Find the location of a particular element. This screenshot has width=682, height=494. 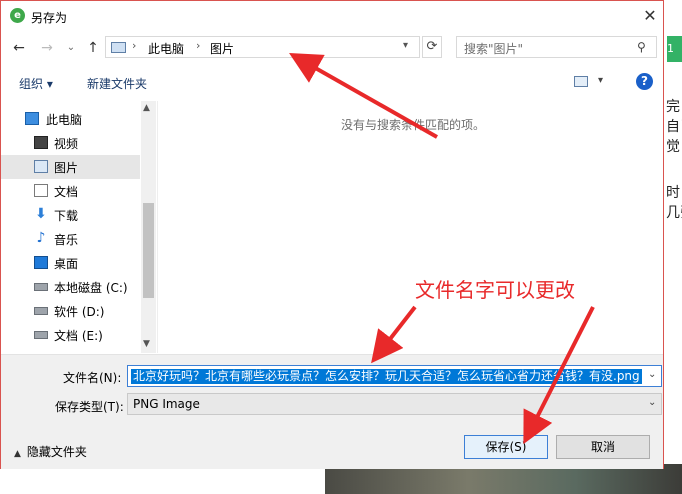

recent-dropdown-icon: ⌄ is located at coordinates (71, 48).